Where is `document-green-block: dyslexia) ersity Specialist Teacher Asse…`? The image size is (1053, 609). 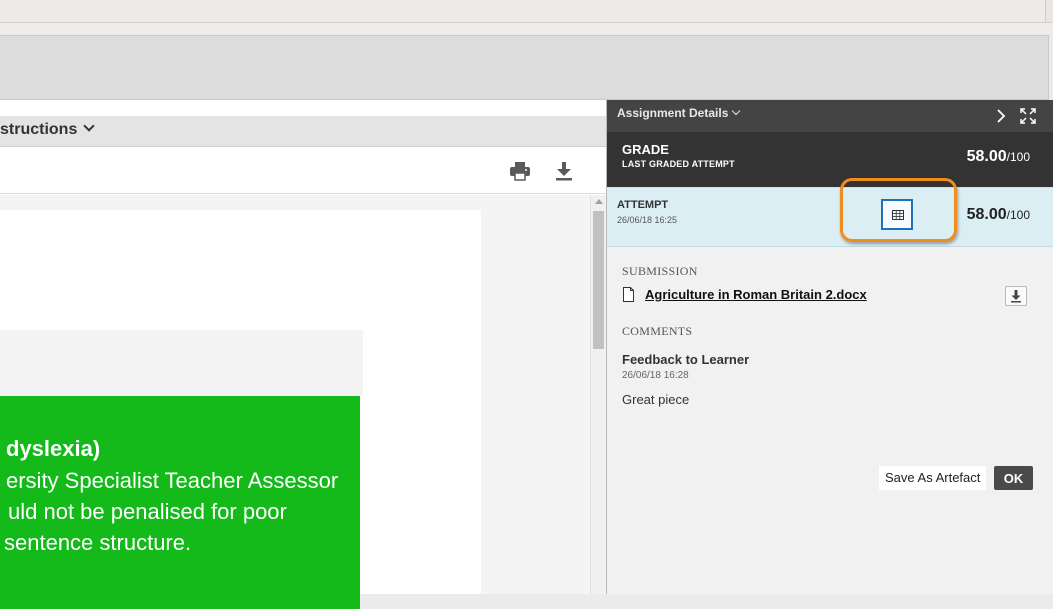
document-green-block: dyslexia) ersity Specialist Teacher Asse… is located at coordinates (180, 502).